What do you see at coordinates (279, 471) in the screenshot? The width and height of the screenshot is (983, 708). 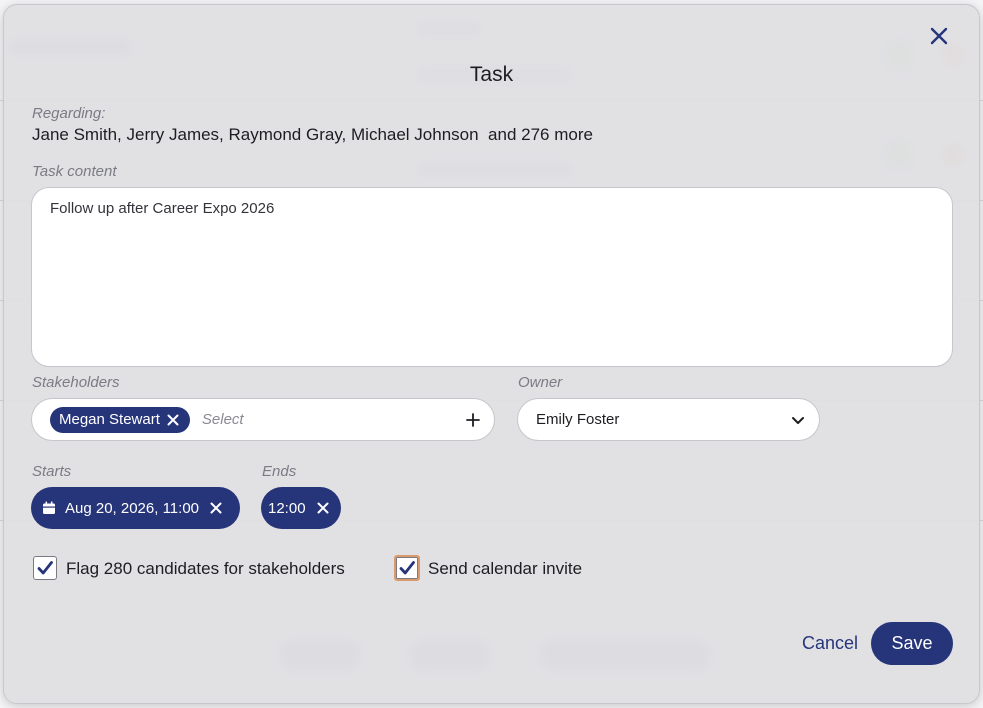 I see `ends-label: Ends` at bounding box center [279, 471].